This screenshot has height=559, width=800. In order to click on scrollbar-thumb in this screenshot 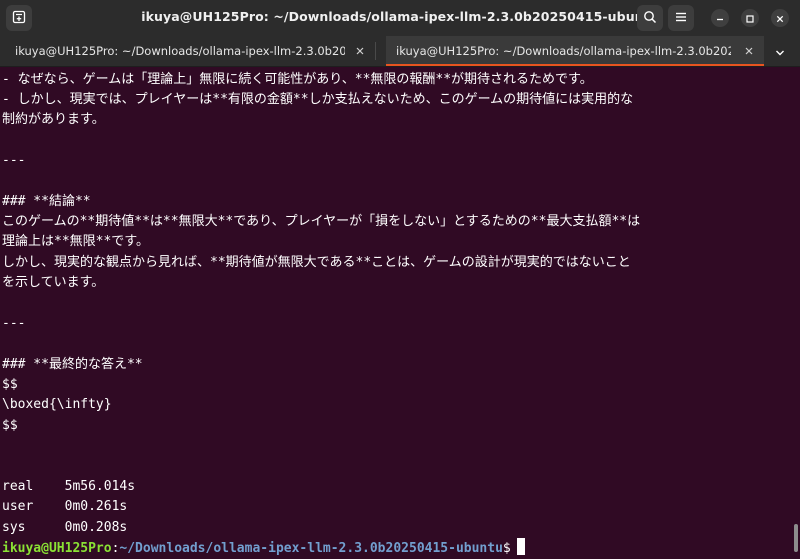, I will do `click(796, 538)`.